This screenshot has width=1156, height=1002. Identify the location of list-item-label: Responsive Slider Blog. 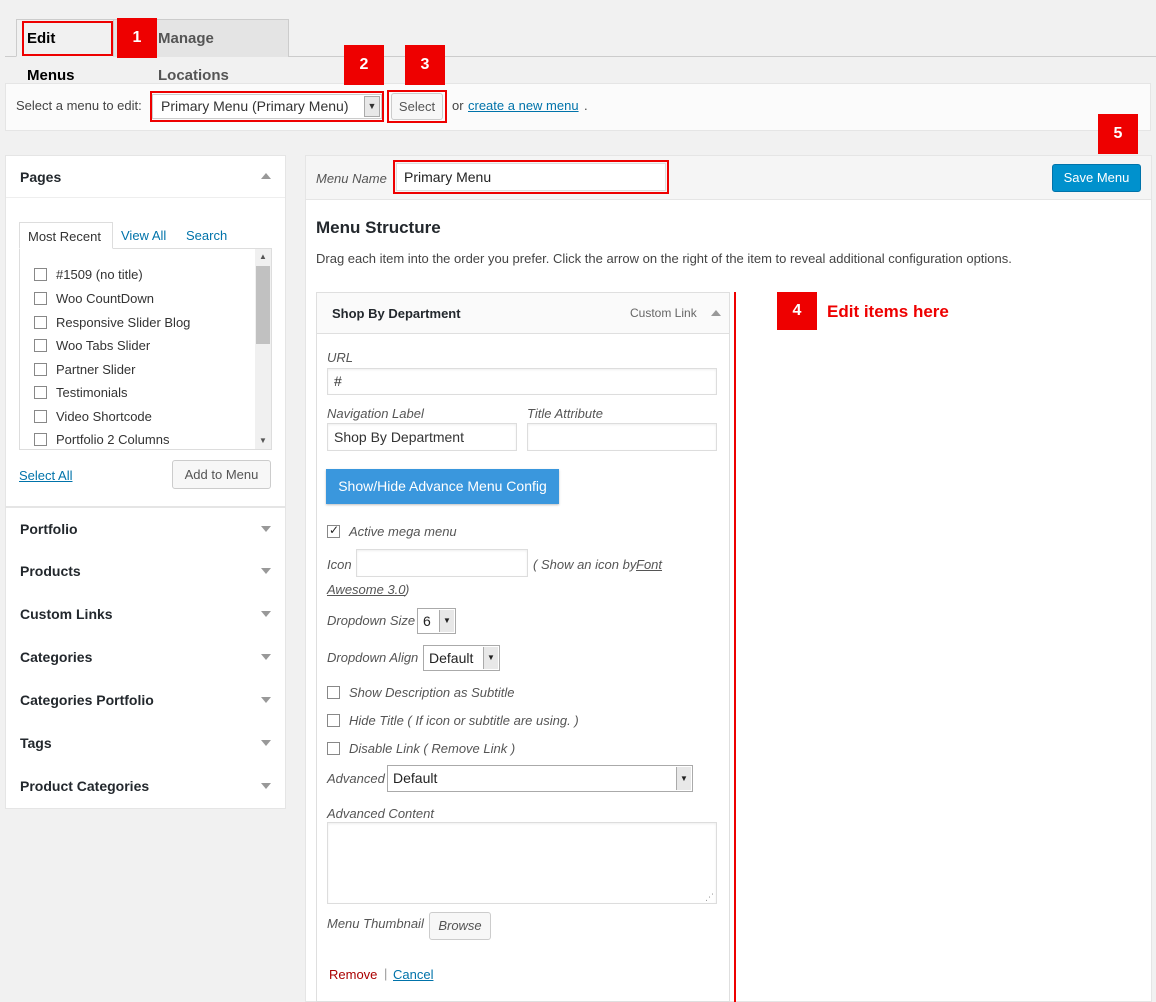
(123, 322).